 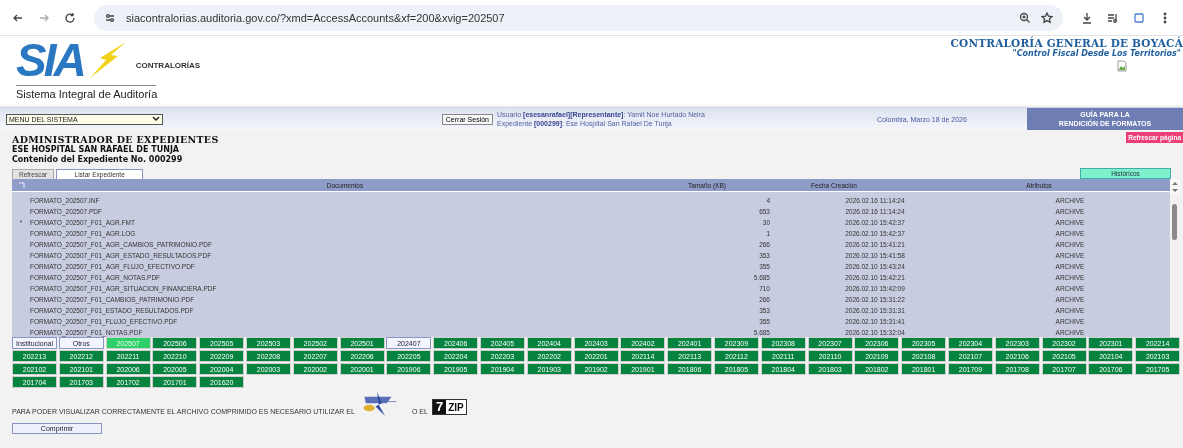 I want to click on organization-name: CONTRALORÍA GENERAL DE BOYACÁ, so click(x=1066, y=43).